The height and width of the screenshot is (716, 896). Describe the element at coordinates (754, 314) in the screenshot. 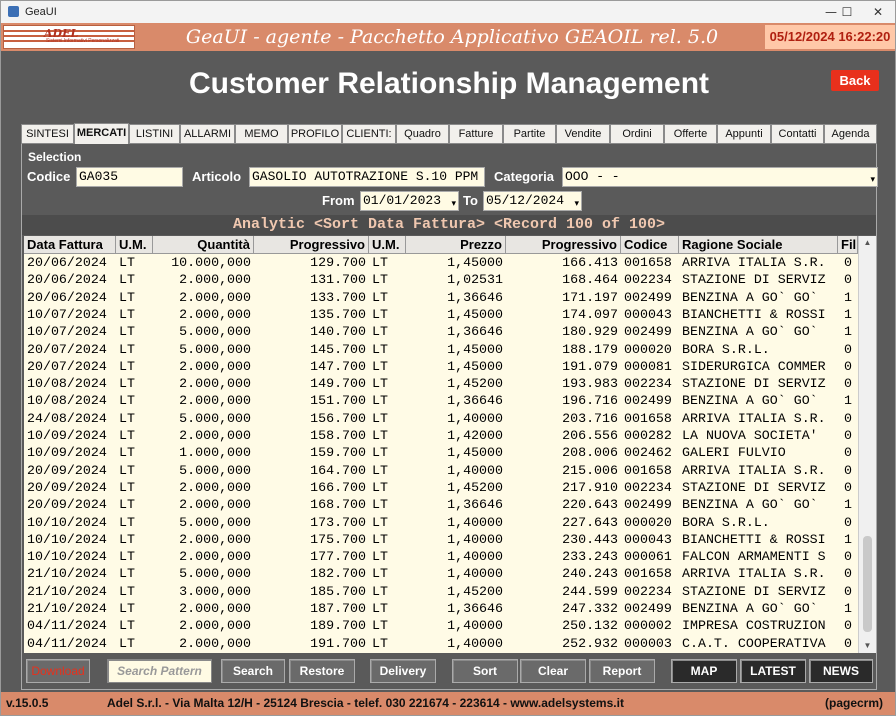

I see `cell-ragione-sociale: BIANCHETTI & ROSSI` at that location.